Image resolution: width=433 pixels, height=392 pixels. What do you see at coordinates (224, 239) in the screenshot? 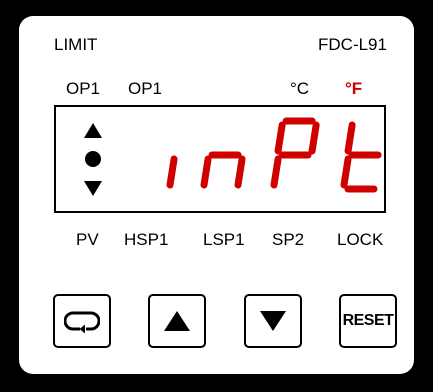
I see `key-label-lsp1: LSP1` at bounding box center [224, 239].